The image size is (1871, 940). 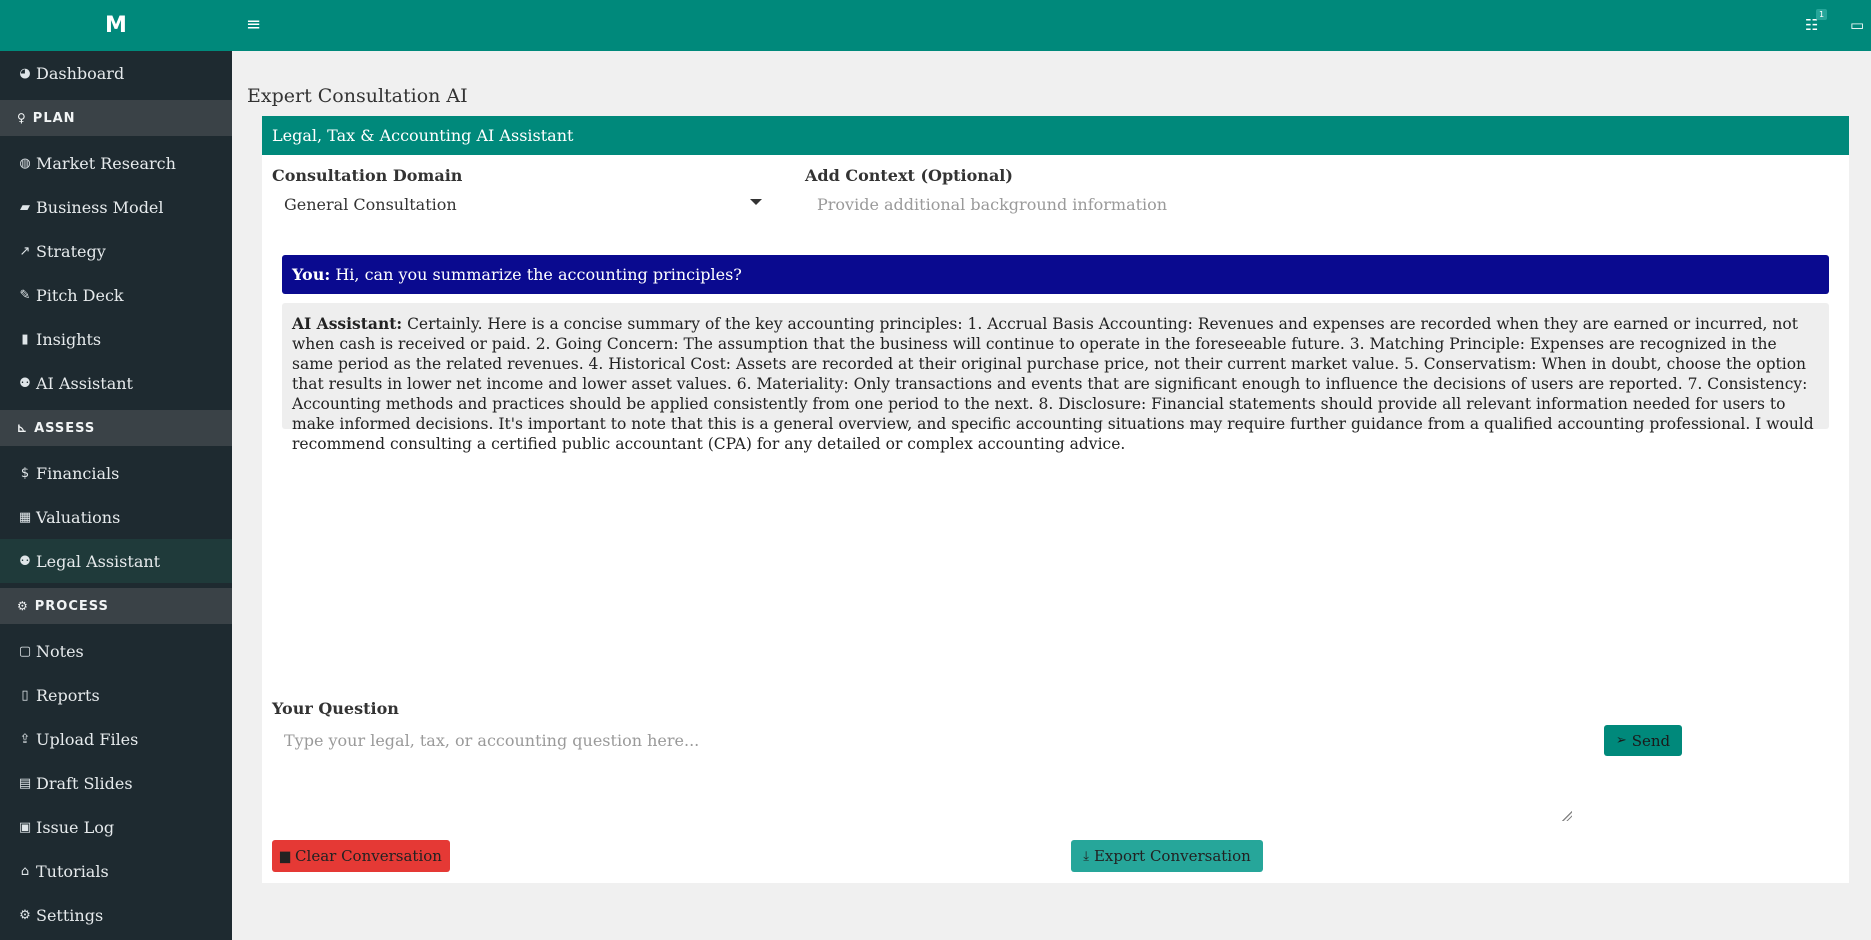 I want to click on sidebar-item-label: Insights, so click(x=69, y=339).